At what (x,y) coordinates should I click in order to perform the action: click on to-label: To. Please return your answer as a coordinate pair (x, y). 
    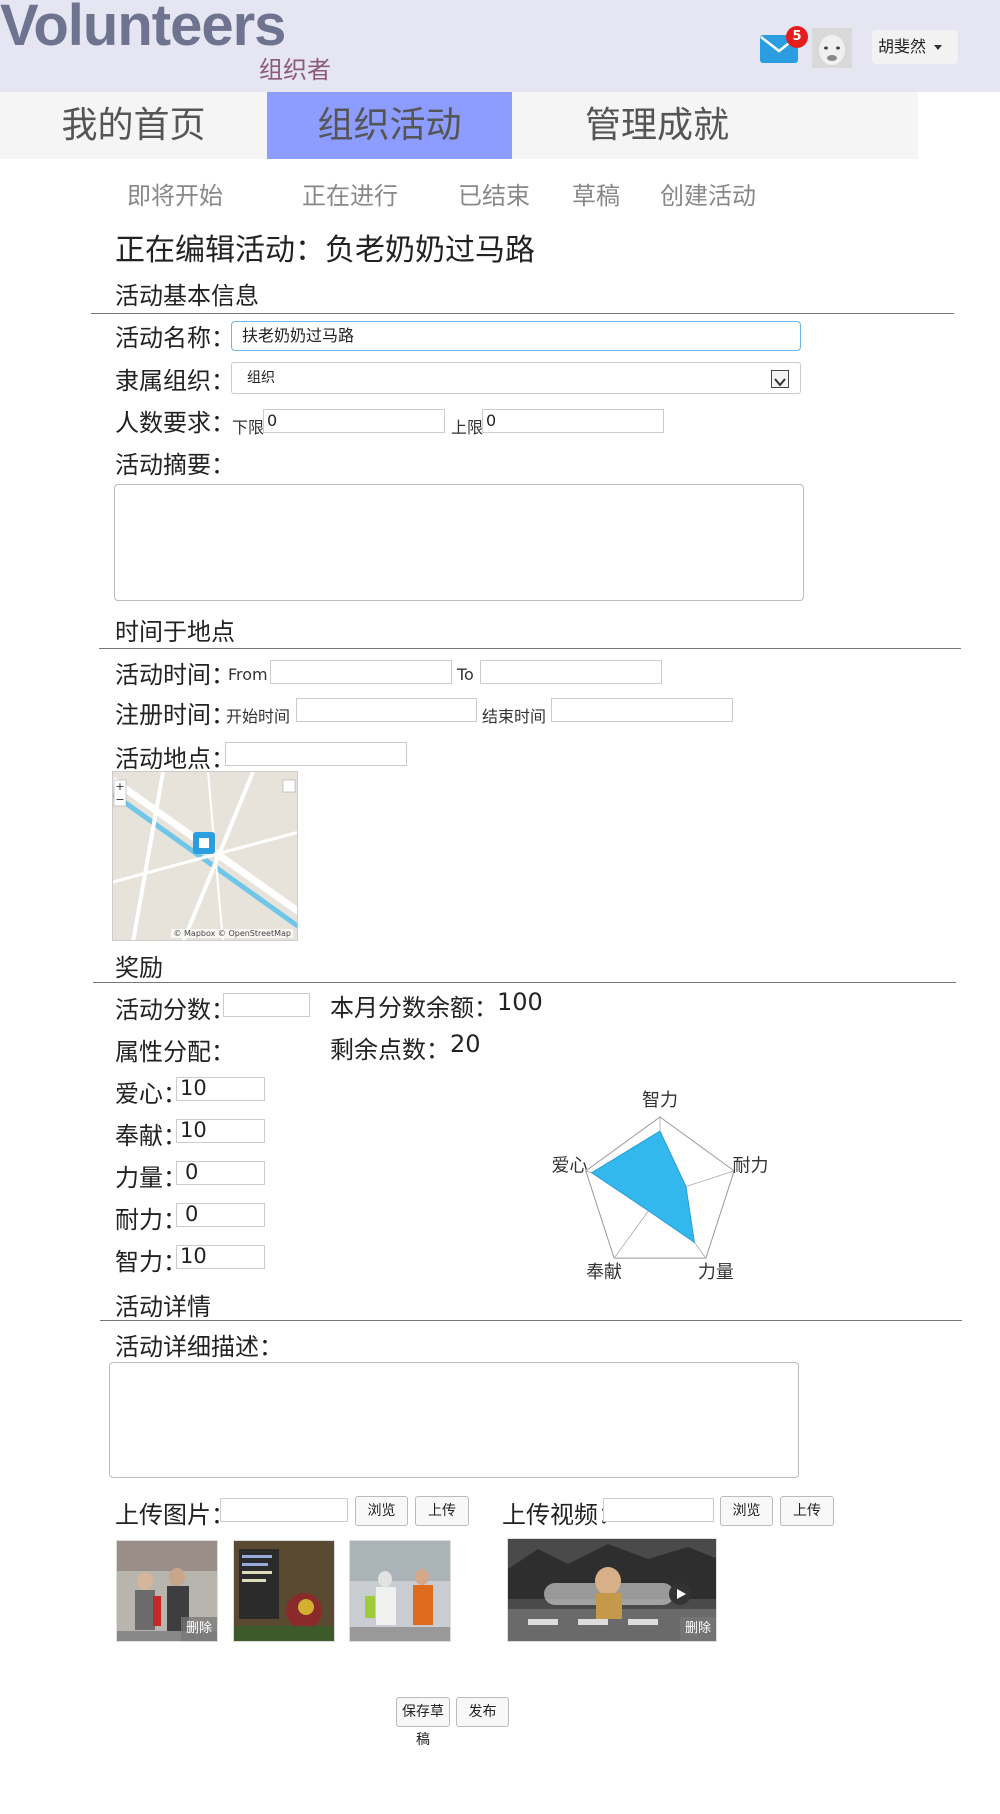
    Looking at the image, I should click on (465, 674).